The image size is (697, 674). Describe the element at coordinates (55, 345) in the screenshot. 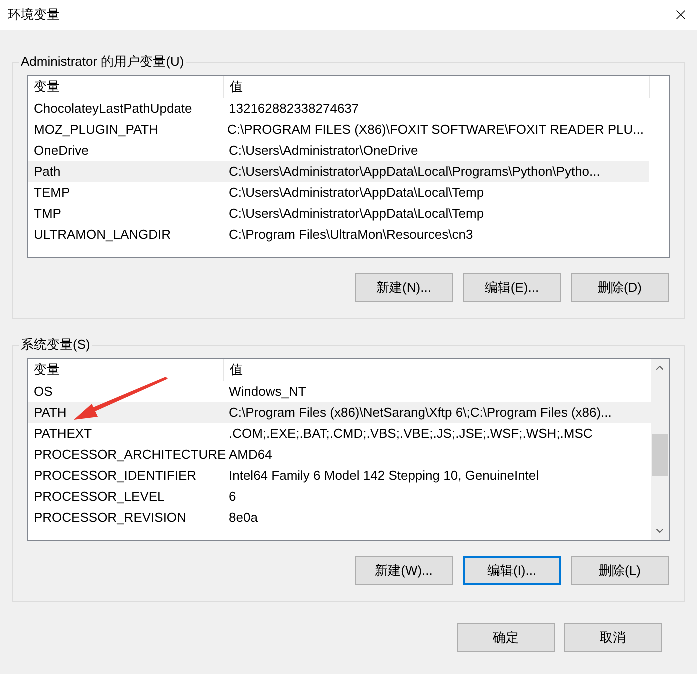

I see `group-label: 系统变量(S)` at that location.